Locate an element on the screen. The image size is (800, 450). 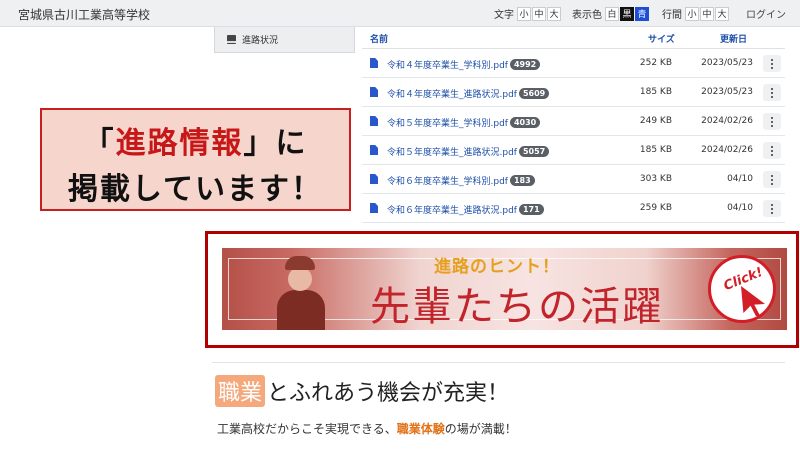
file-size: 303 KB is located at coordinates (655, 179).